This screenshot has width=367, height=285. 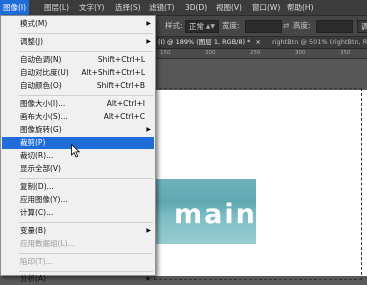 I want to click on style-select: 正常 ▲▼, so click(x=202, y=26).